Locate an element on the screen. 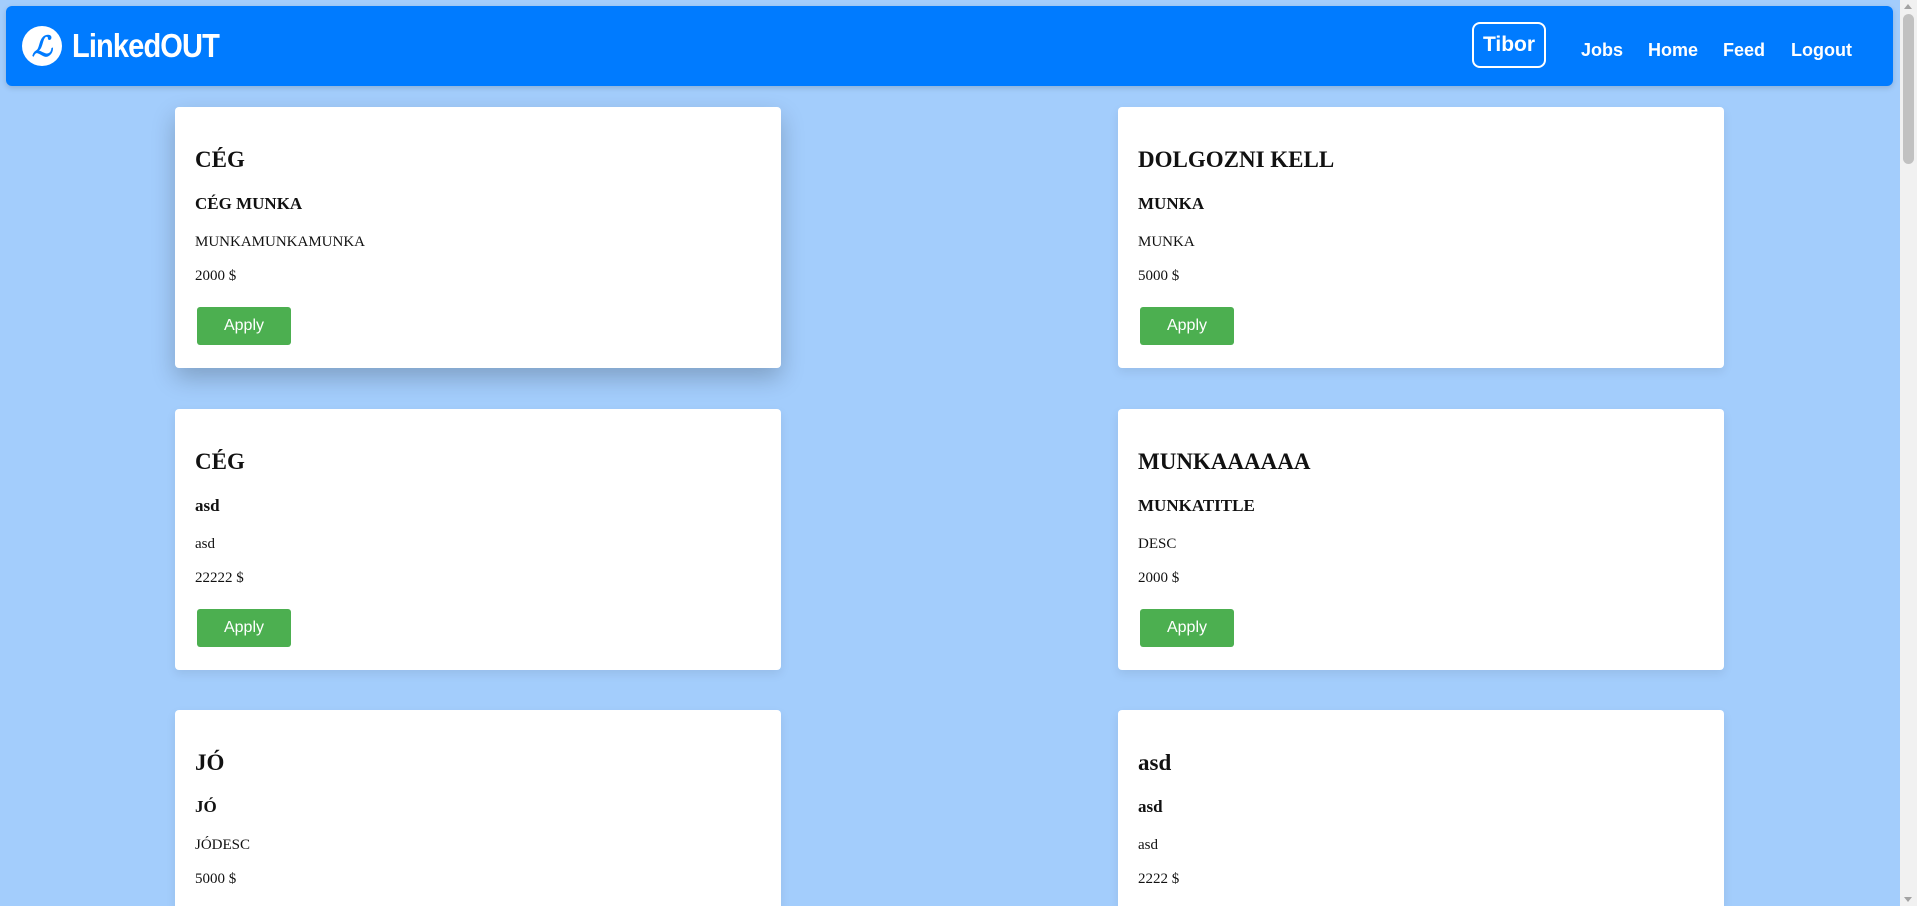  brand: ℒ LinkedOUT is located at coordinates (130, 46).